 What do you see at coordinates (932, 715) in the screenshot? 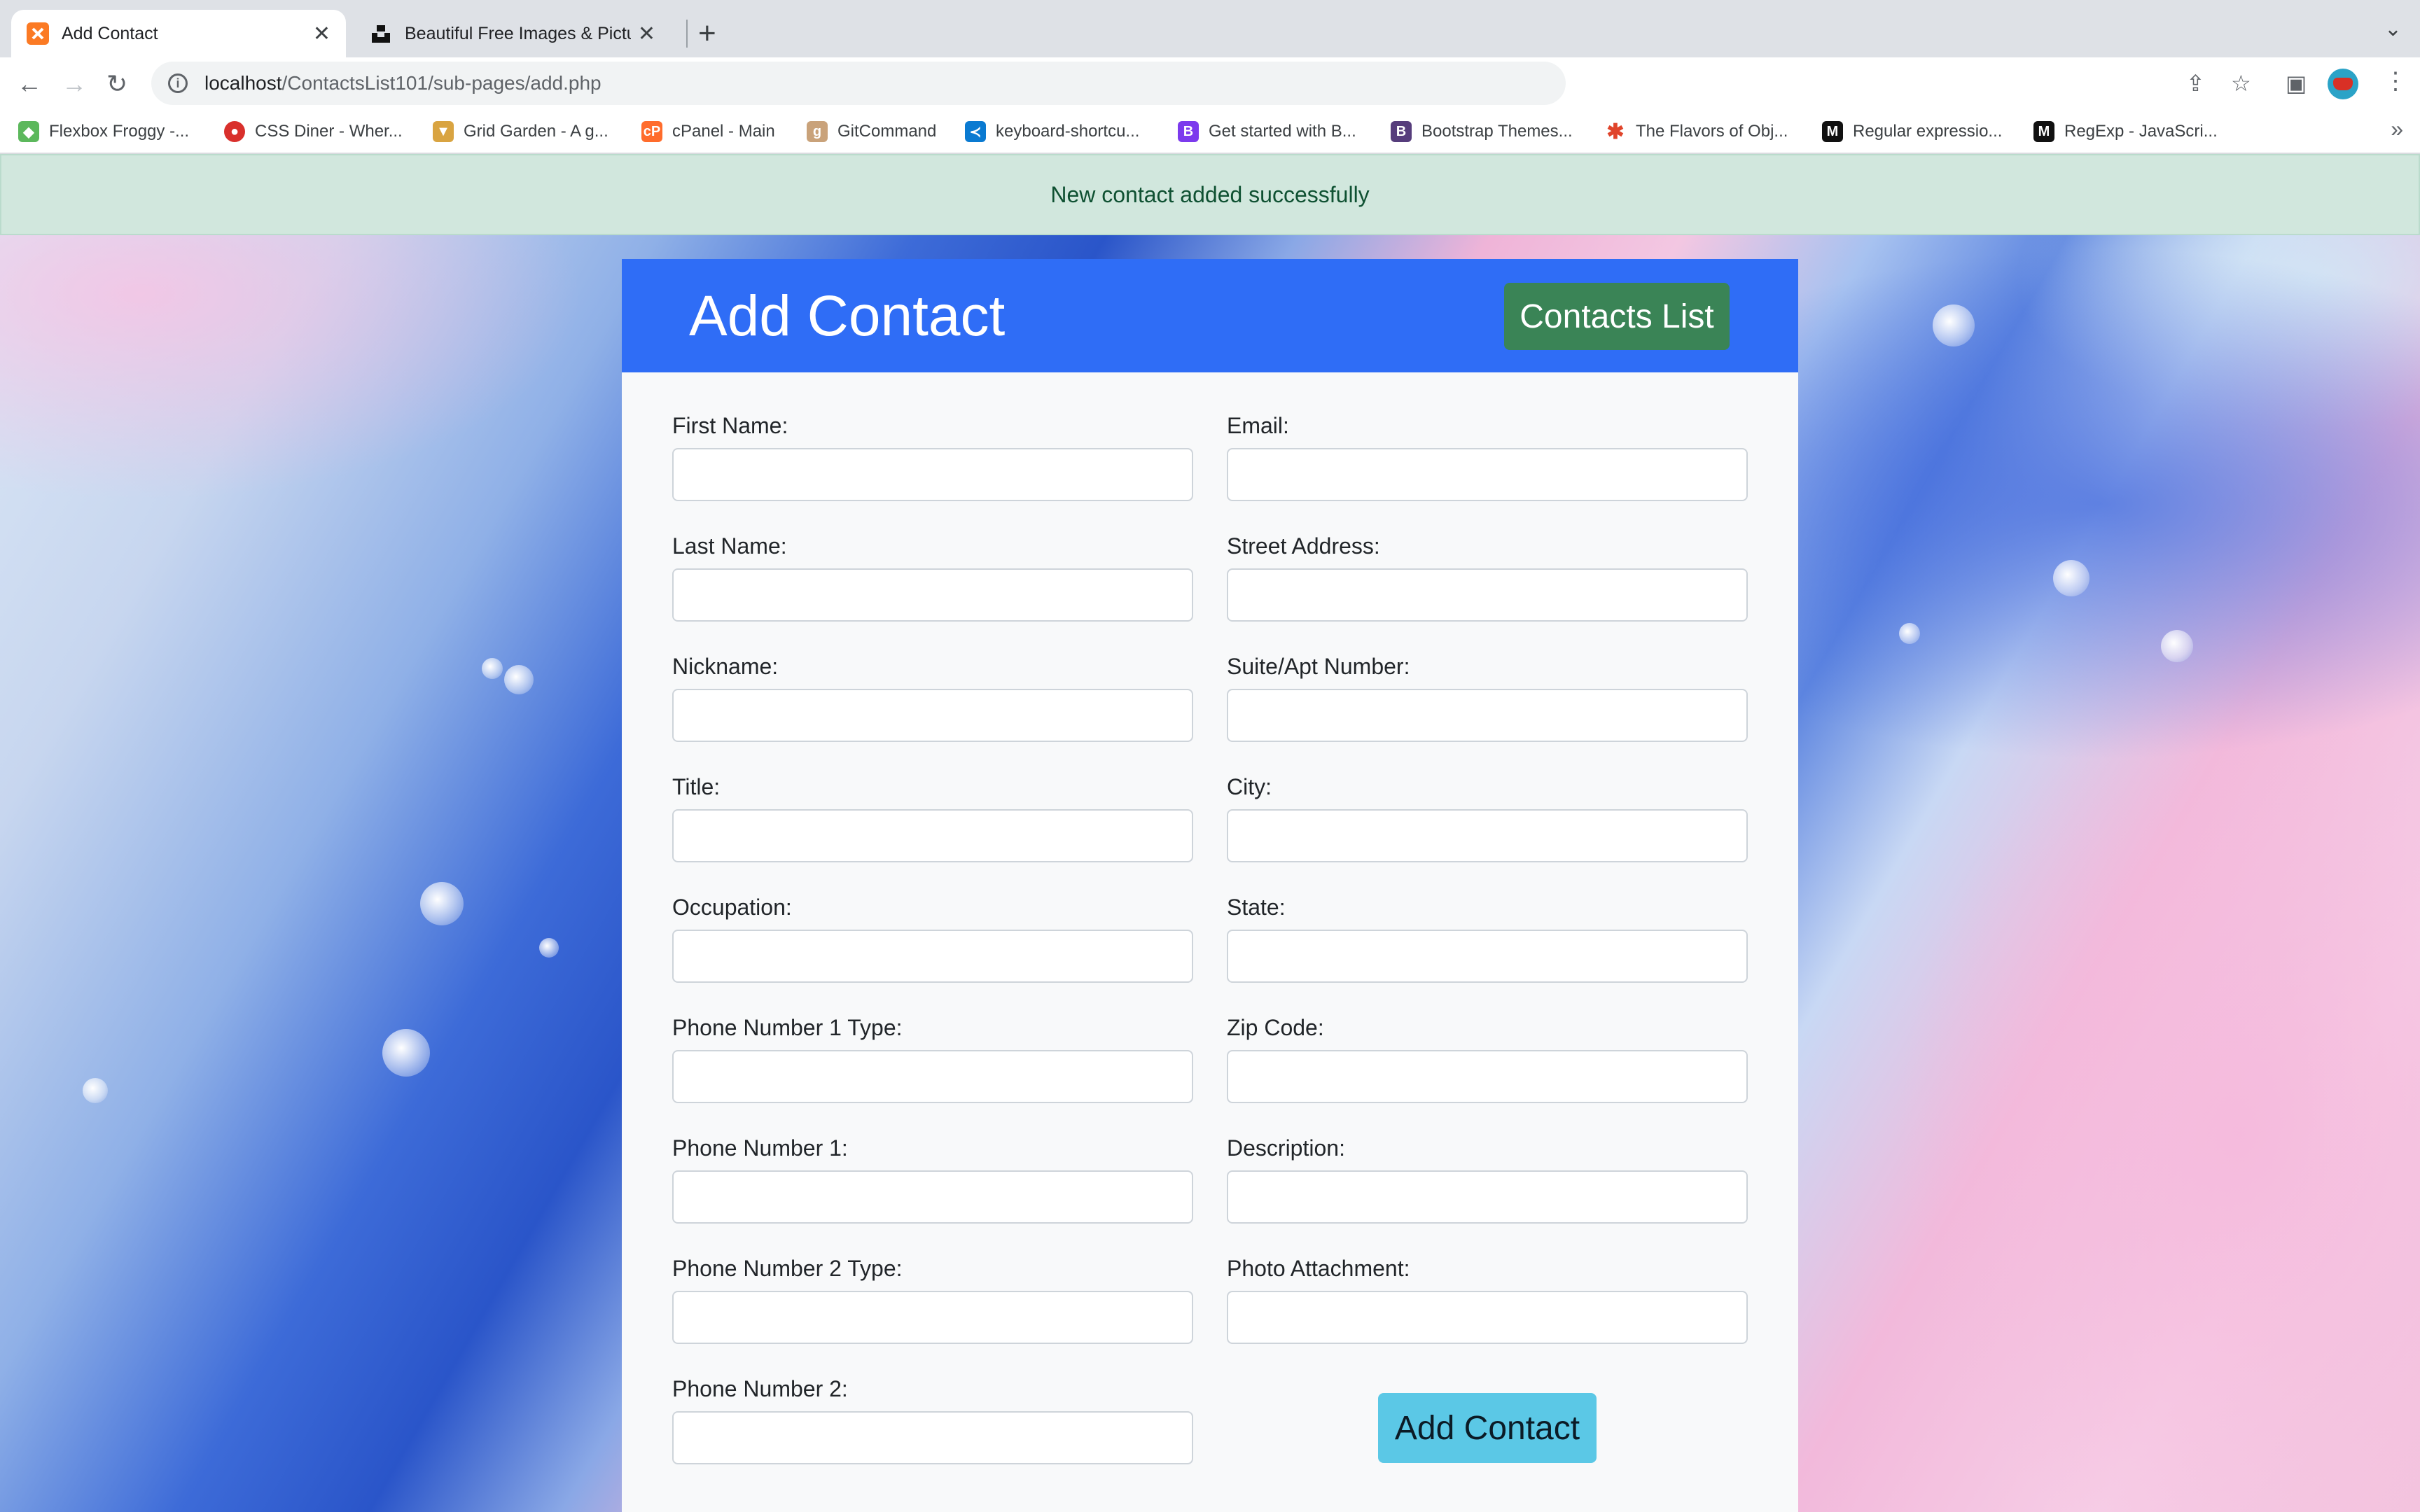
I see `nickname-input` at bounding box center [932, 715].